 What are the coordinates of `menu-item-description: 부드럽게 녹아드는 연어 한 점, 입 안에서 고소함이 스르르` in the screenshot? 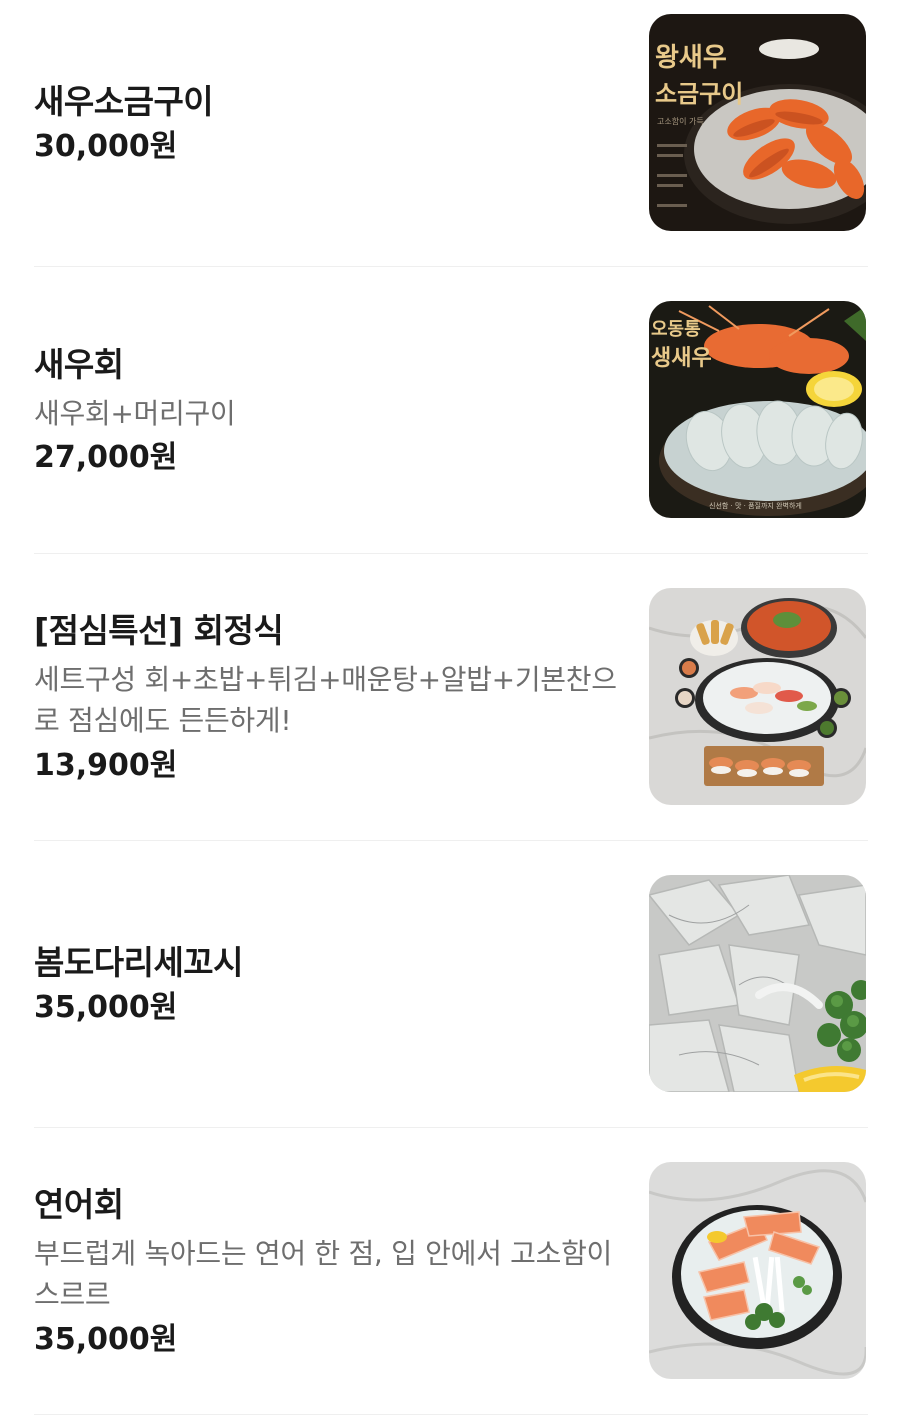 It's located at (323, 1274).